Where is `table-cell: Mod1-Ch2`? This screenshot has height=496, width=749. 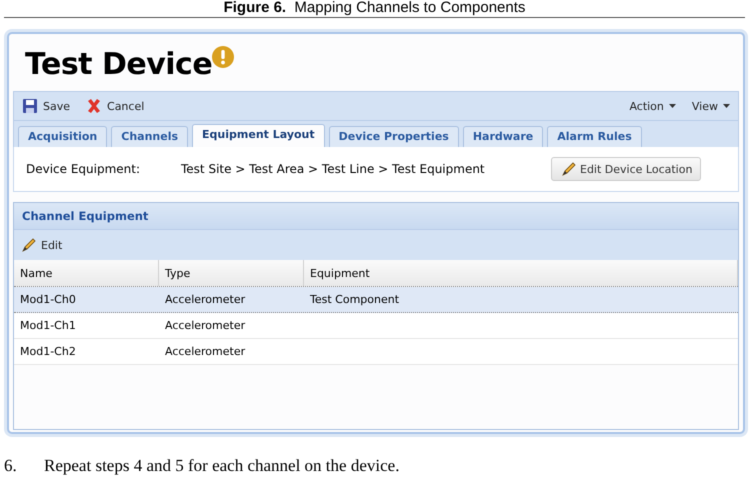 table-cell: Mod1-Ch2 is located at coordinates (48, 351).